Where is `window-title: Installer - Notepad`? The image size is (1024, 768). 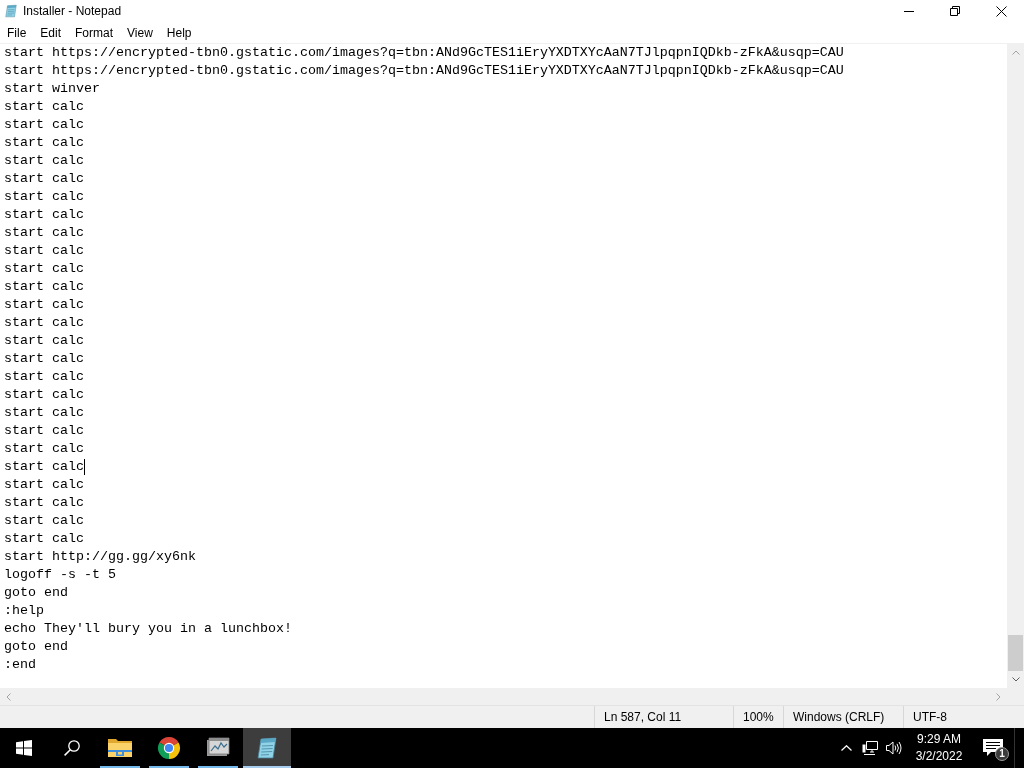 window-title: Installer - Notepad is located at coordinates (73, 11).